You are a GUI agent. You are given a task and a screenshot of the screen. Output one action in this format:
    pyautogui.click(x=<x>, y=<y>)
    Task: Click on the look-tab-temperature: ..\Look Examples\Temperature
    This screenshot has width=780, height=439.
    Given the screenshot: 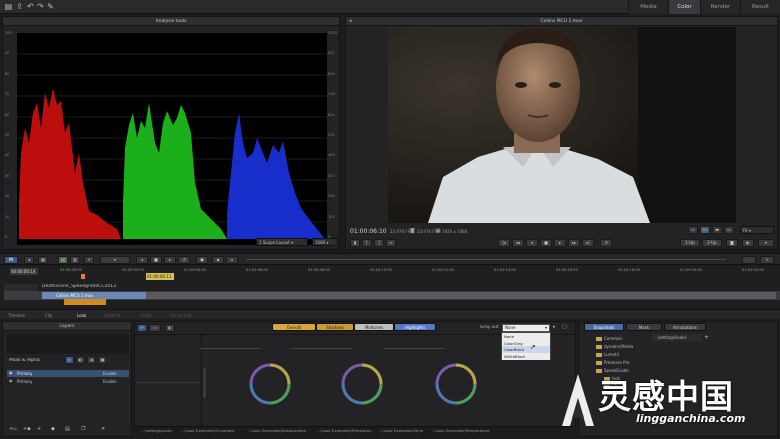 What is the action you would take?
    pyautogui.click(x=461, y=430)
    